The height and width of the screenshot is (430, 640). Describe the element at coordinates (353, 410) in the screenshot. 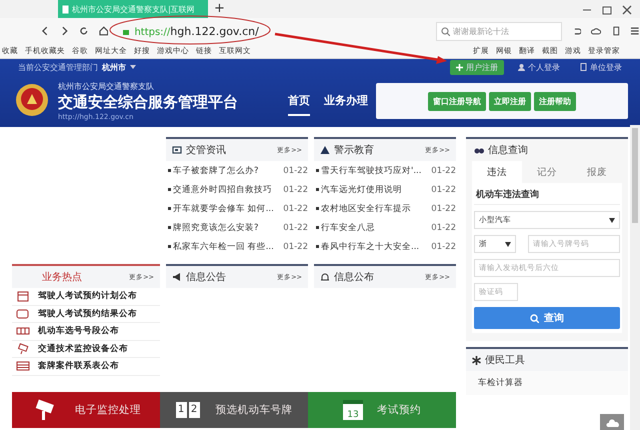

I see `calendar-icon: 13` at that location.